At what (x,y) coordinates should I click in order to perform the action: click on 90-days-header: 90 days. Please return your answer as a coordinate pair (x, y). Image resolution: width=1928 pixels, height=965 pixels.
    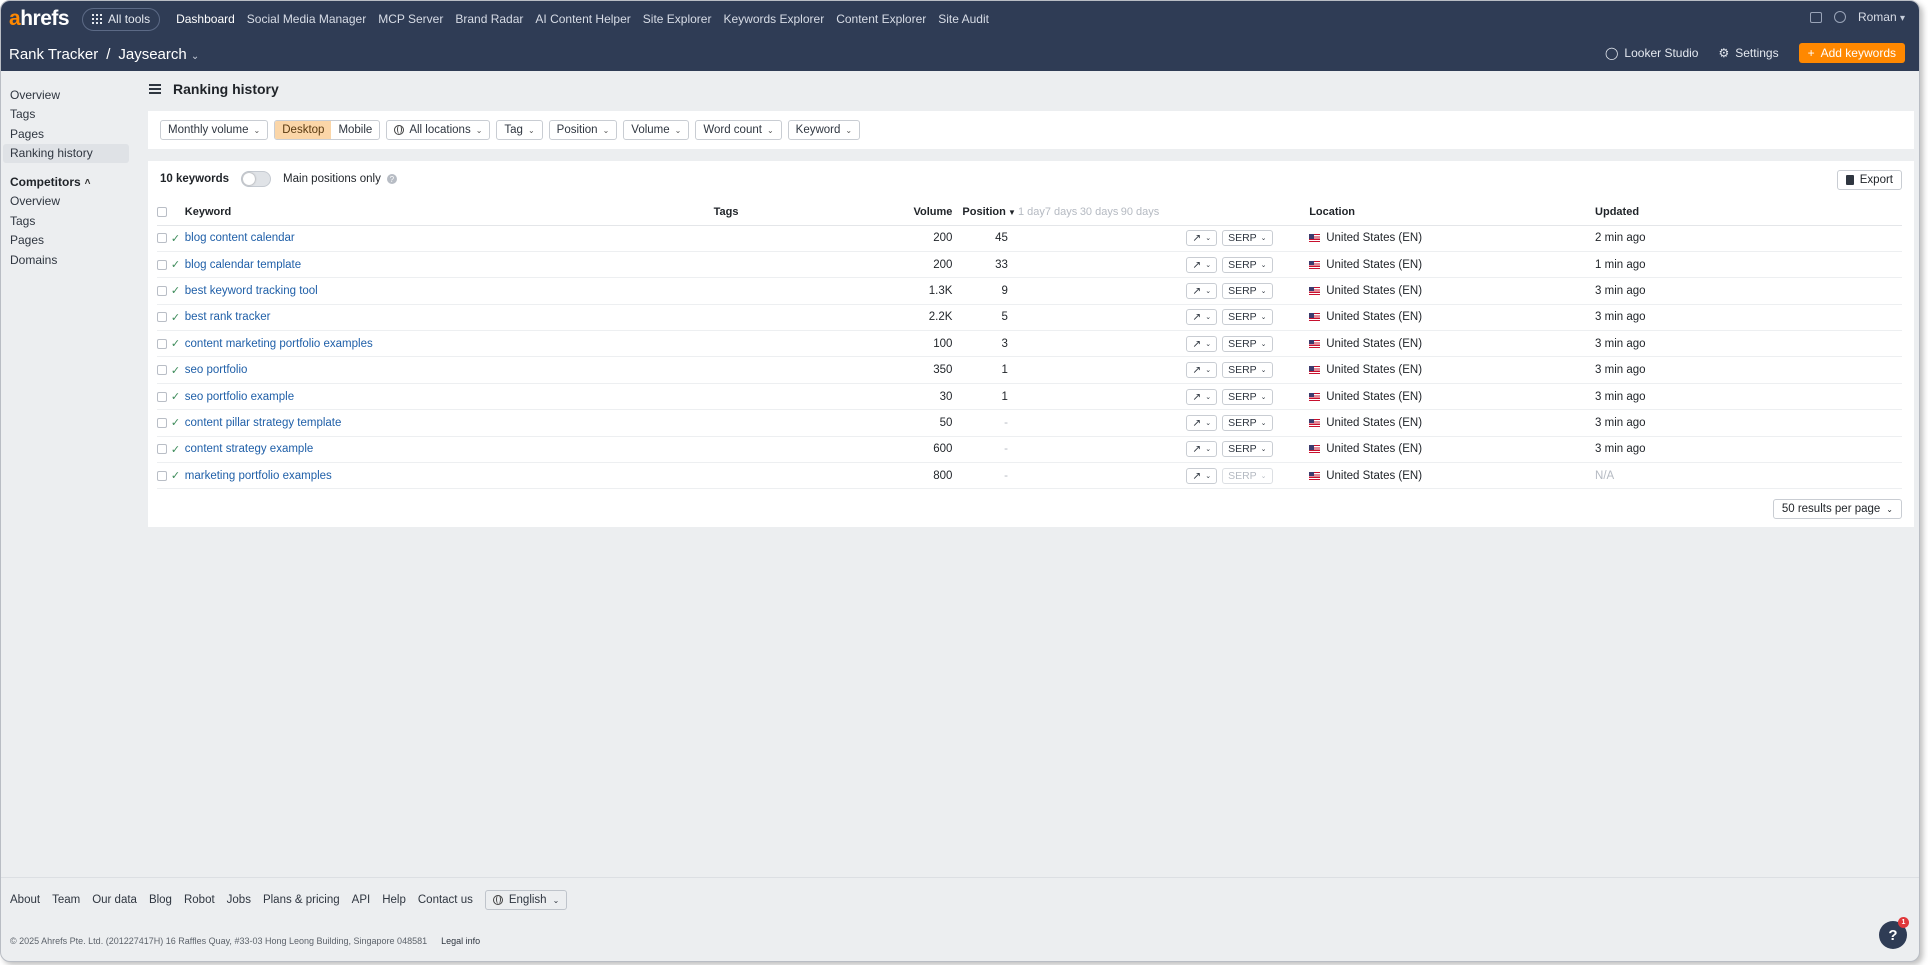
    Looking at the image, I should click on (1140, 213).